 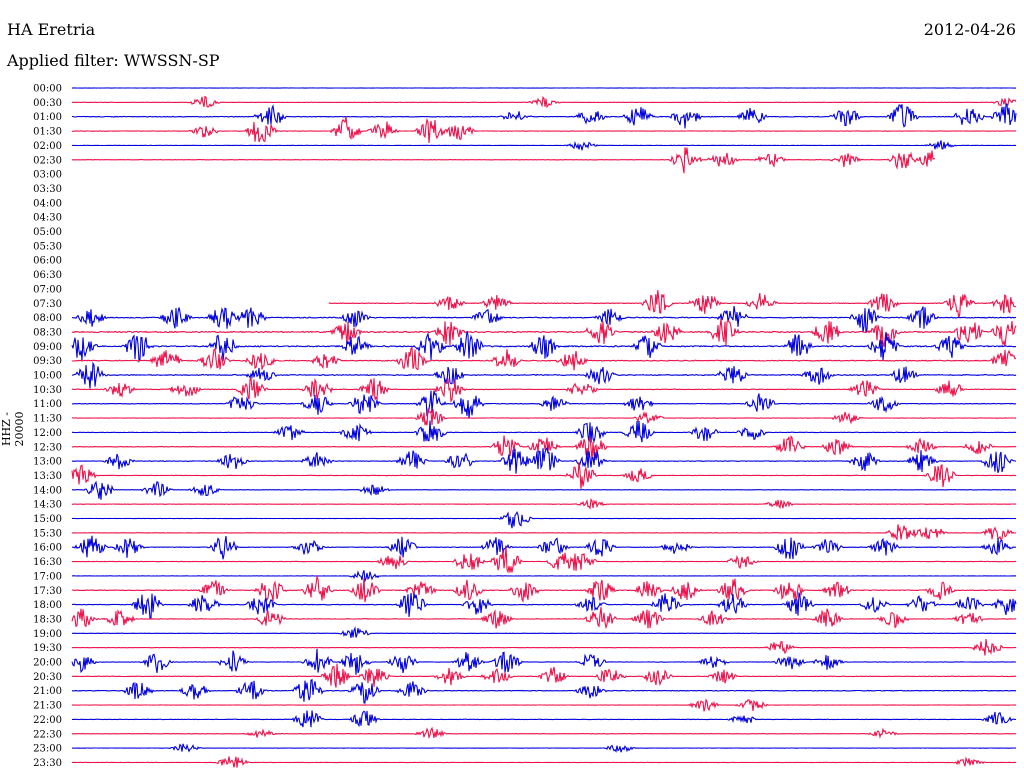 What do you see at coordinates (47, 562) in the screenshot?
I see `time-tick-label: 16:30` at bounding box center [47, 562].